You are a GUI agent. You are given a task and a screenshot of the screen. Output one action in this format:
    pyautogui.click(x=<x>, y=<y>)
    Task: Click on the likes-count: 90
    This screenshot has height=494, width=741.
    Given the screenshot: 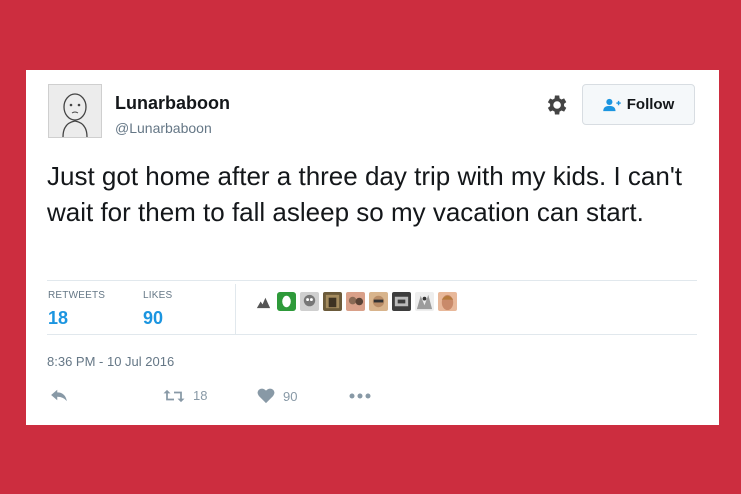 What is the action you would take?
    pyautogui.click(x=153, y=318)
    